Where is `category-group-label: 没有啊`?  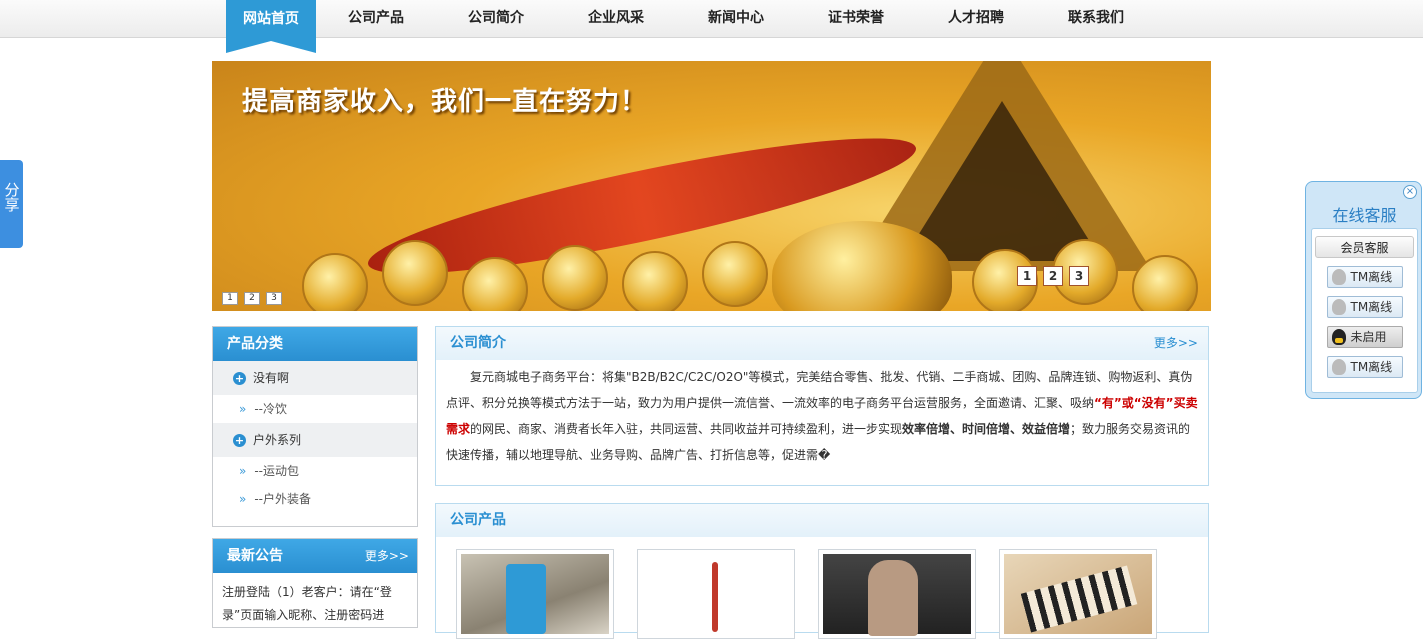 category-group-label: 没有啊 is located at coordinates (271, 378).